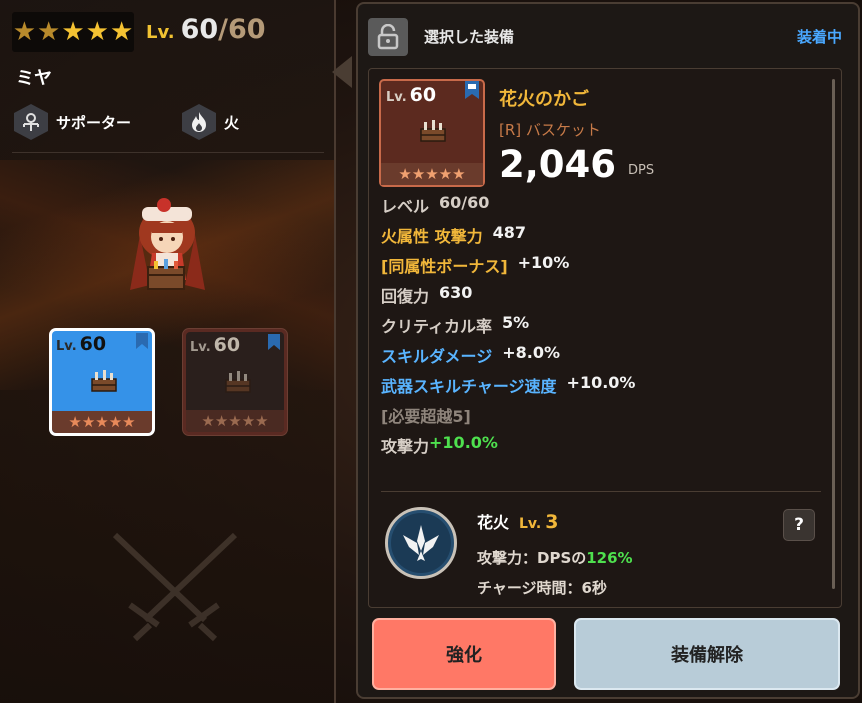  I want to click on fireworks-skill-icon, so click(421, 543).